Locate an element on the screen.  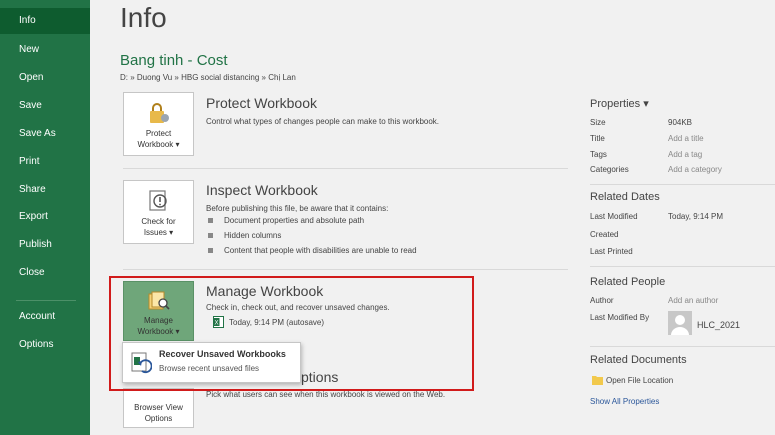
open-file-location-link: Open File Location is located at coordinates (632, 380).